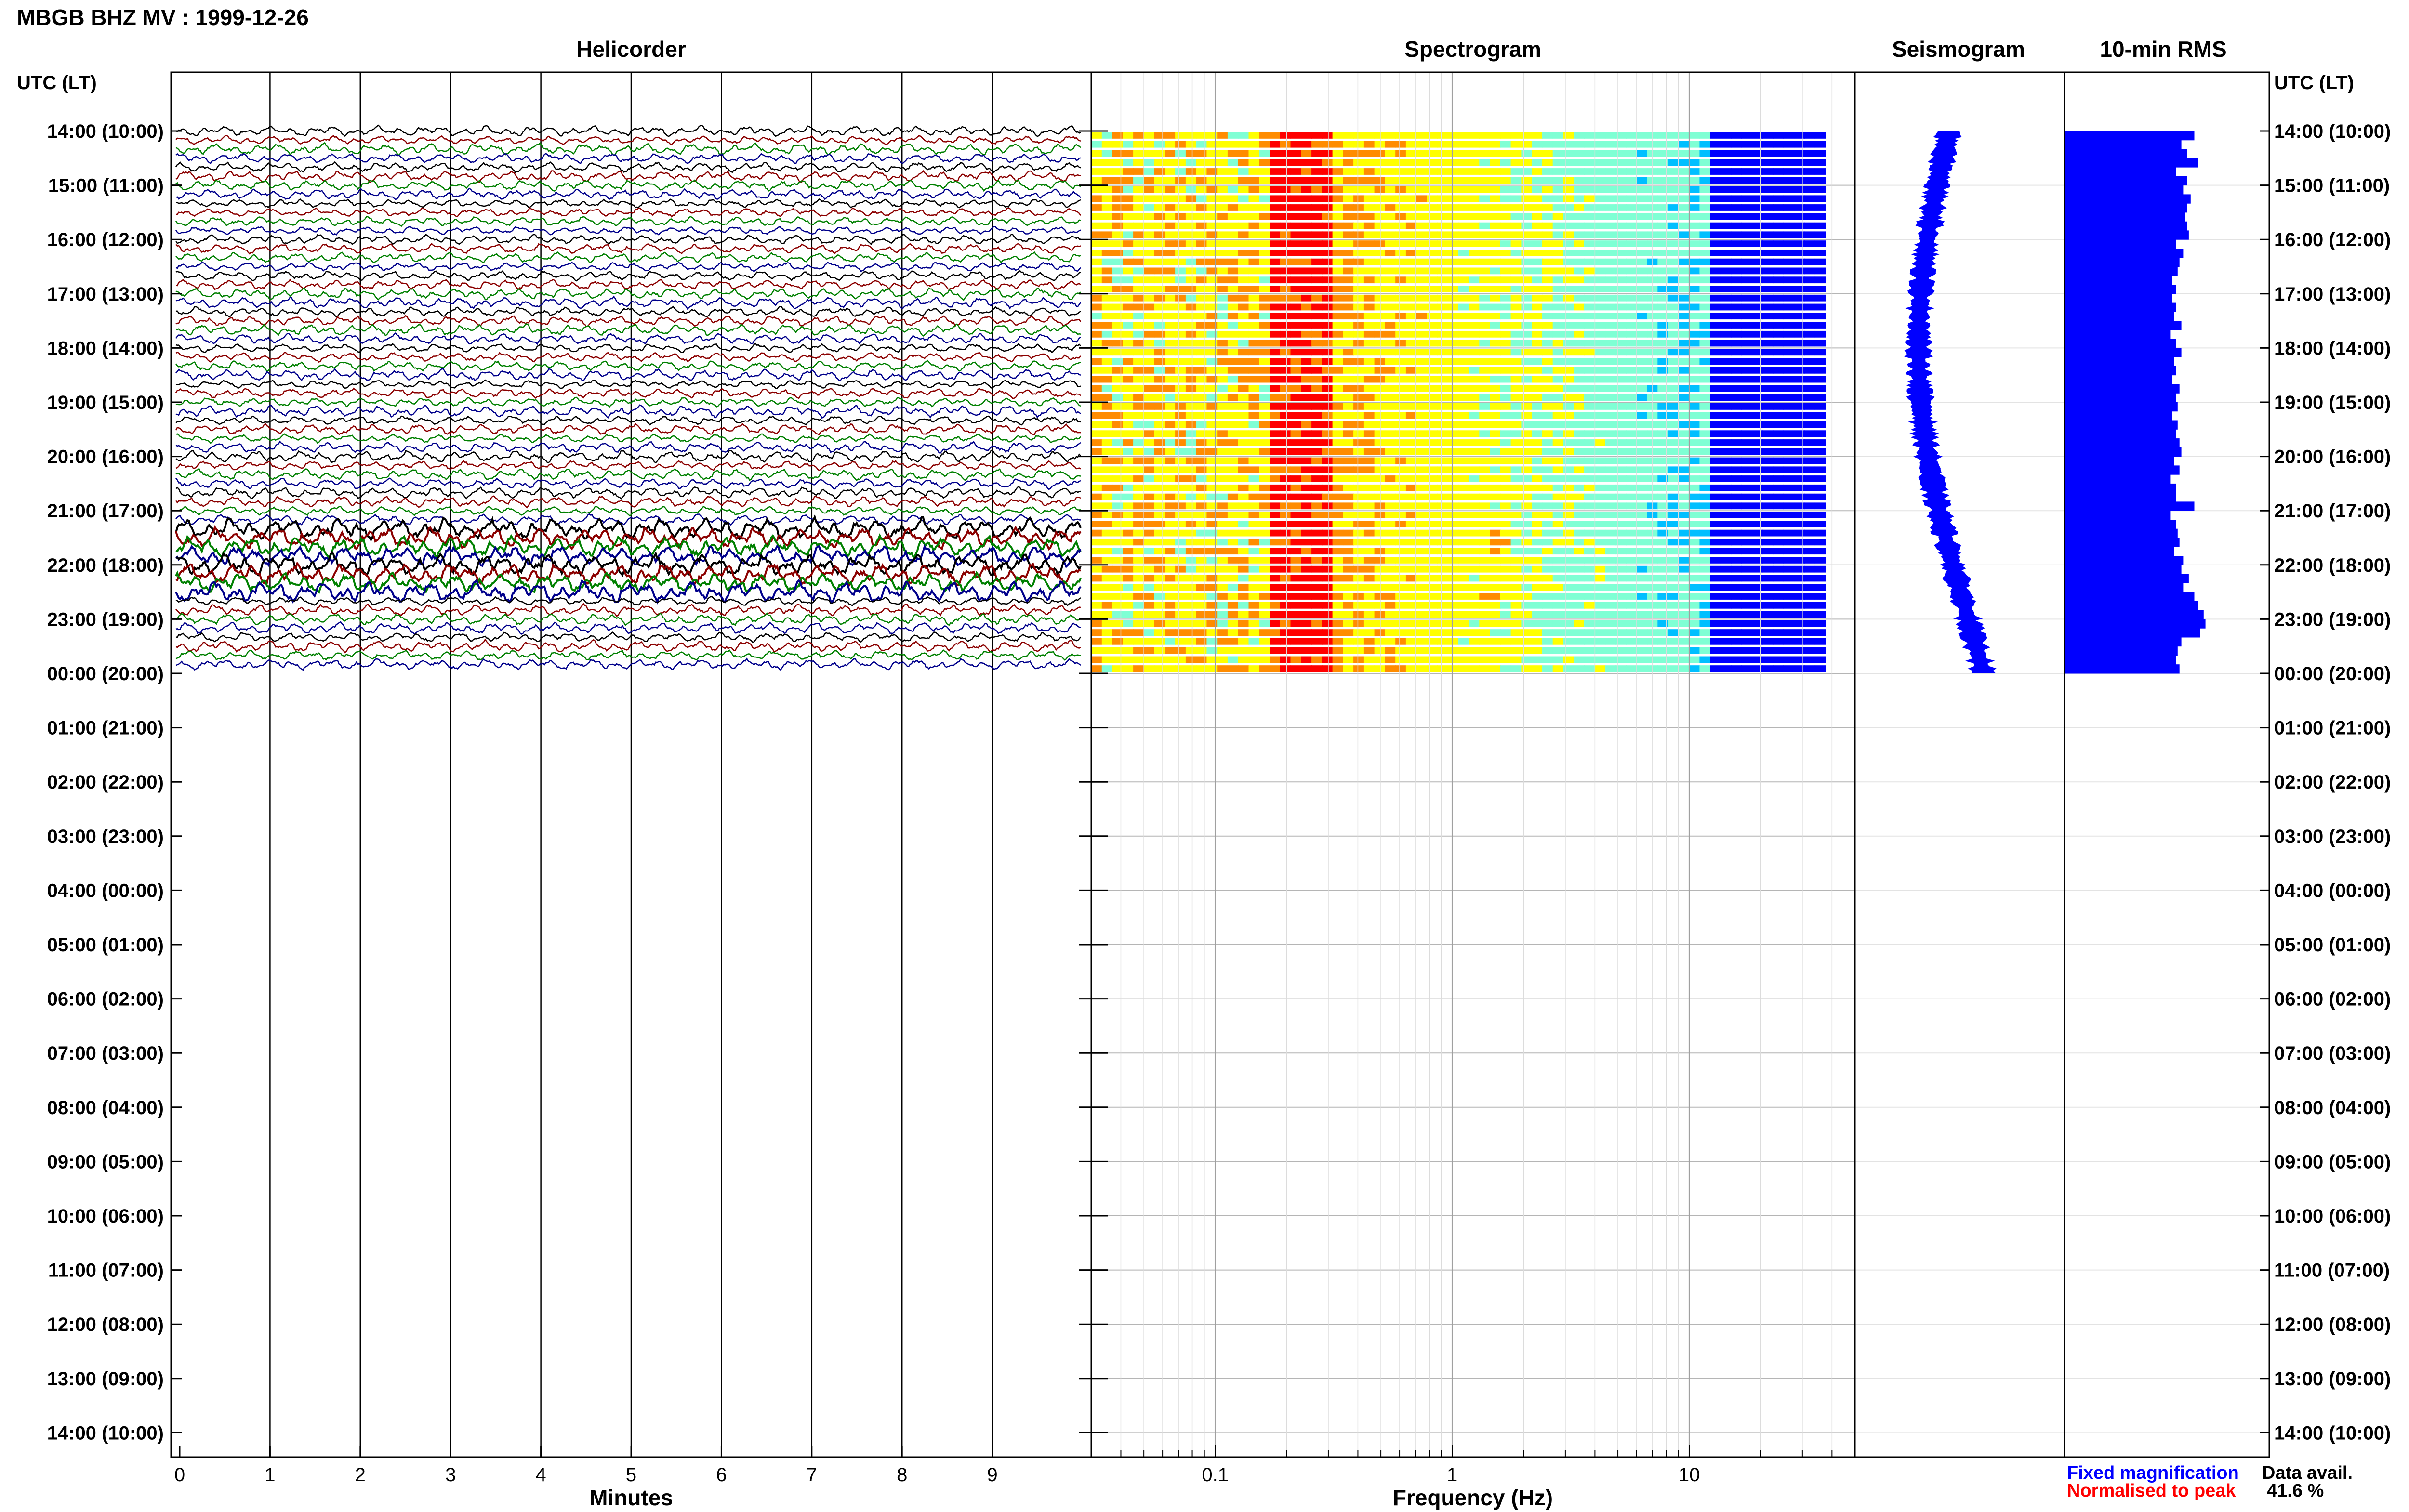 This screenshot has height=1512, width=2409. What do you see at coordinates (2332, 673) in the screenshot?
I see `time-label-right: 00:00 (20:00)` at bounding box center [2332, 673].